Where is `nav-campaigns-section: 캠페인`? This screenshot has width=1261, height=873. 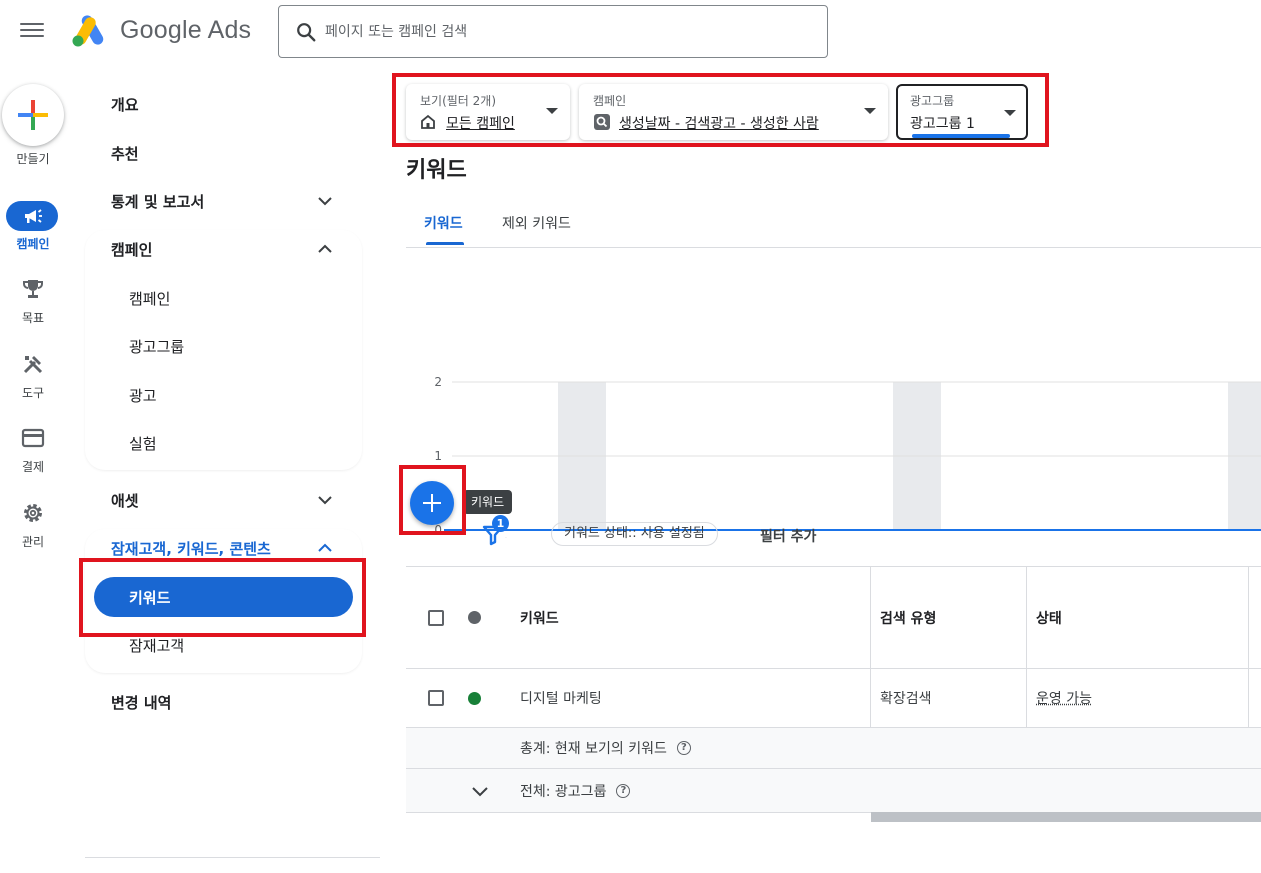 nav-campaigns-section: 캠페인 is located at coordinates (131, 249).